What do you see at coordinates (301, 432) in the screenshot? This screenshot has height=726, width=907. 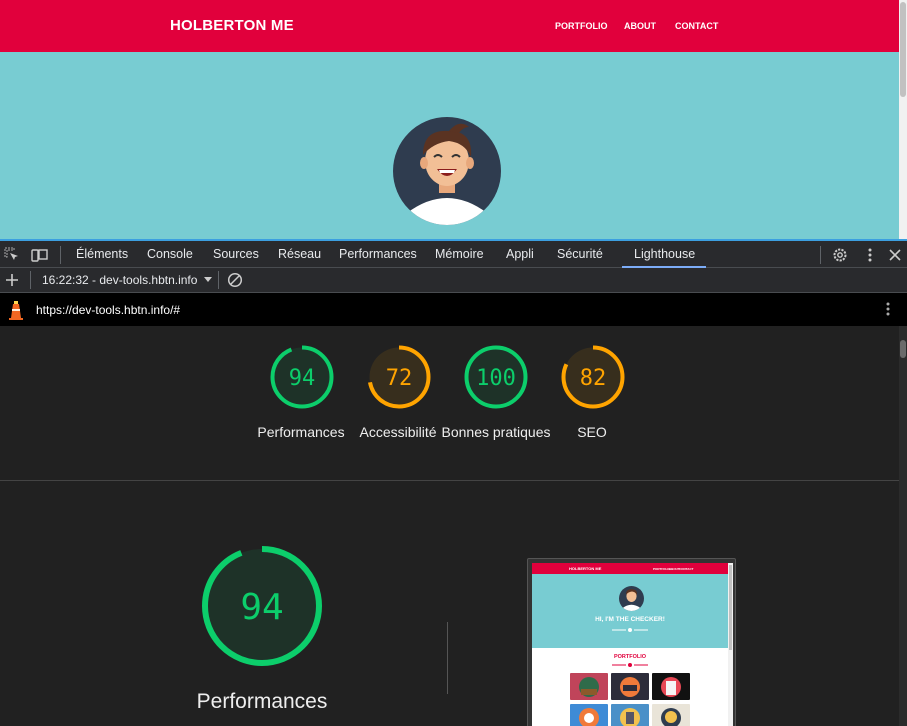 I see `gauge-label-performance: Performances` at bounding box center [301, 432].